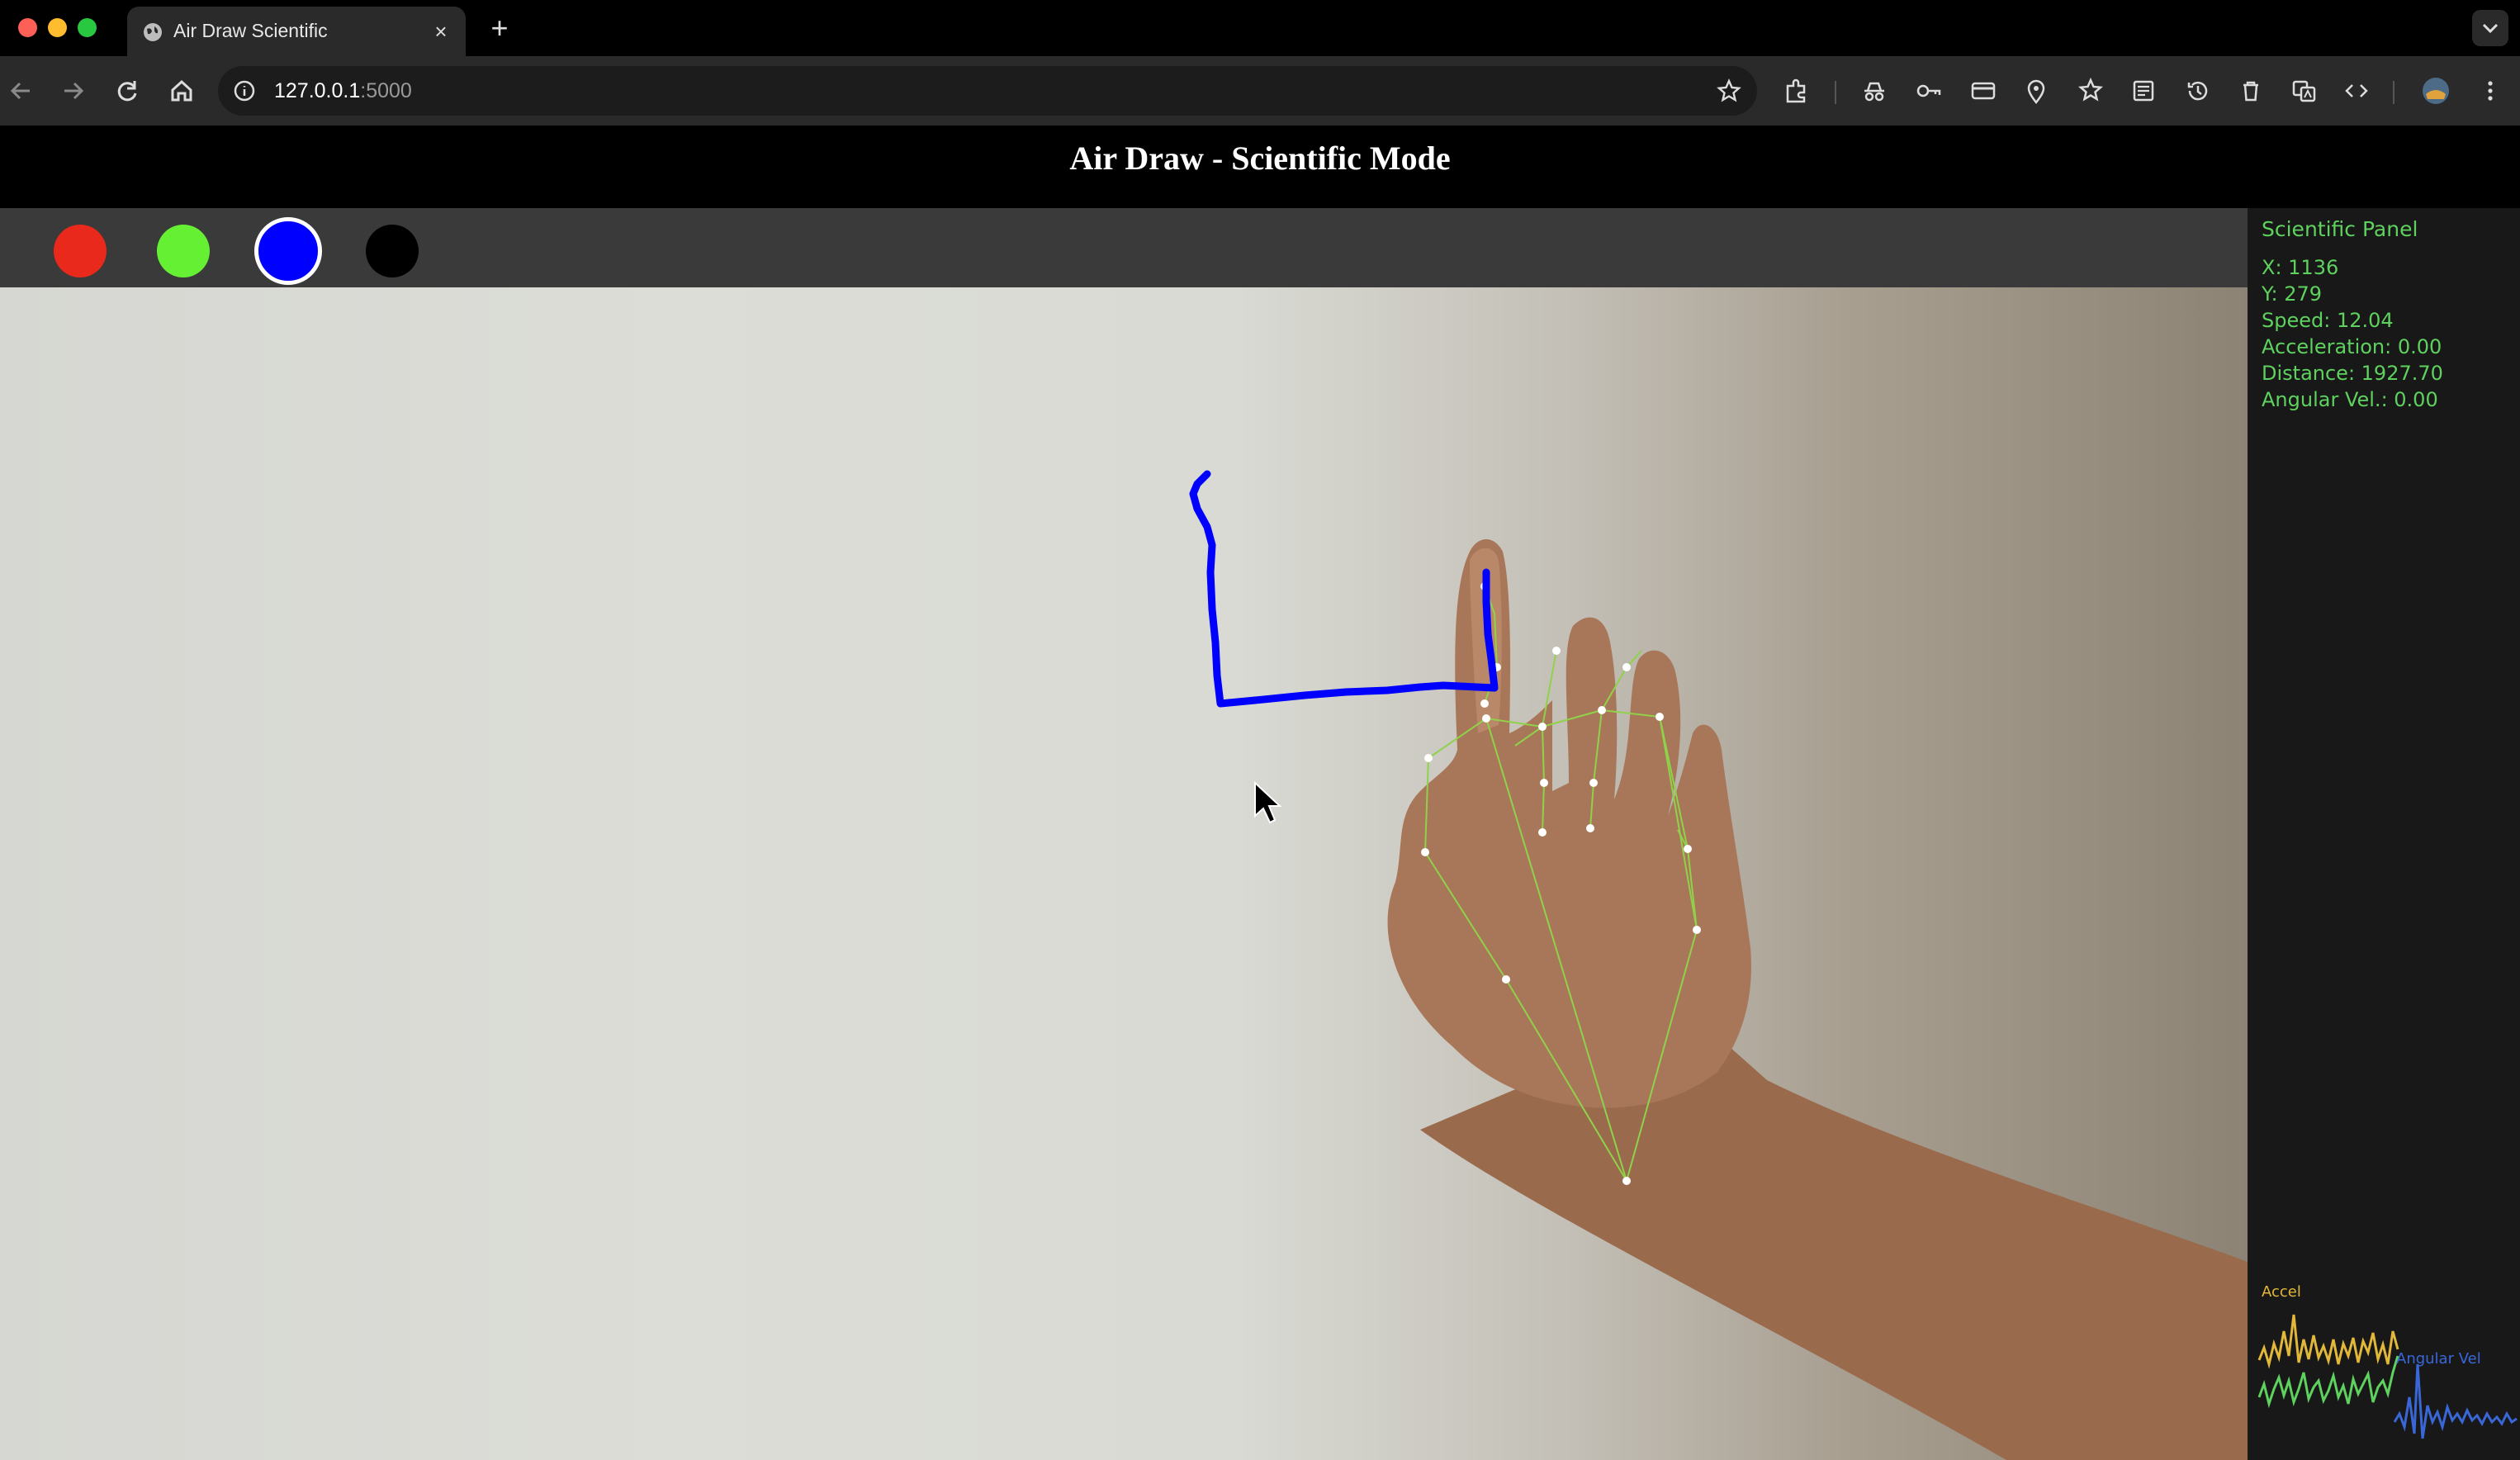 This screenshot has width=2520, height=1460. What do you see at coordinates (1260, 28) in the screenshot?
I see `browser-tab-bar: Air Draw Scientific × +` at bounding box center [1260, 28].